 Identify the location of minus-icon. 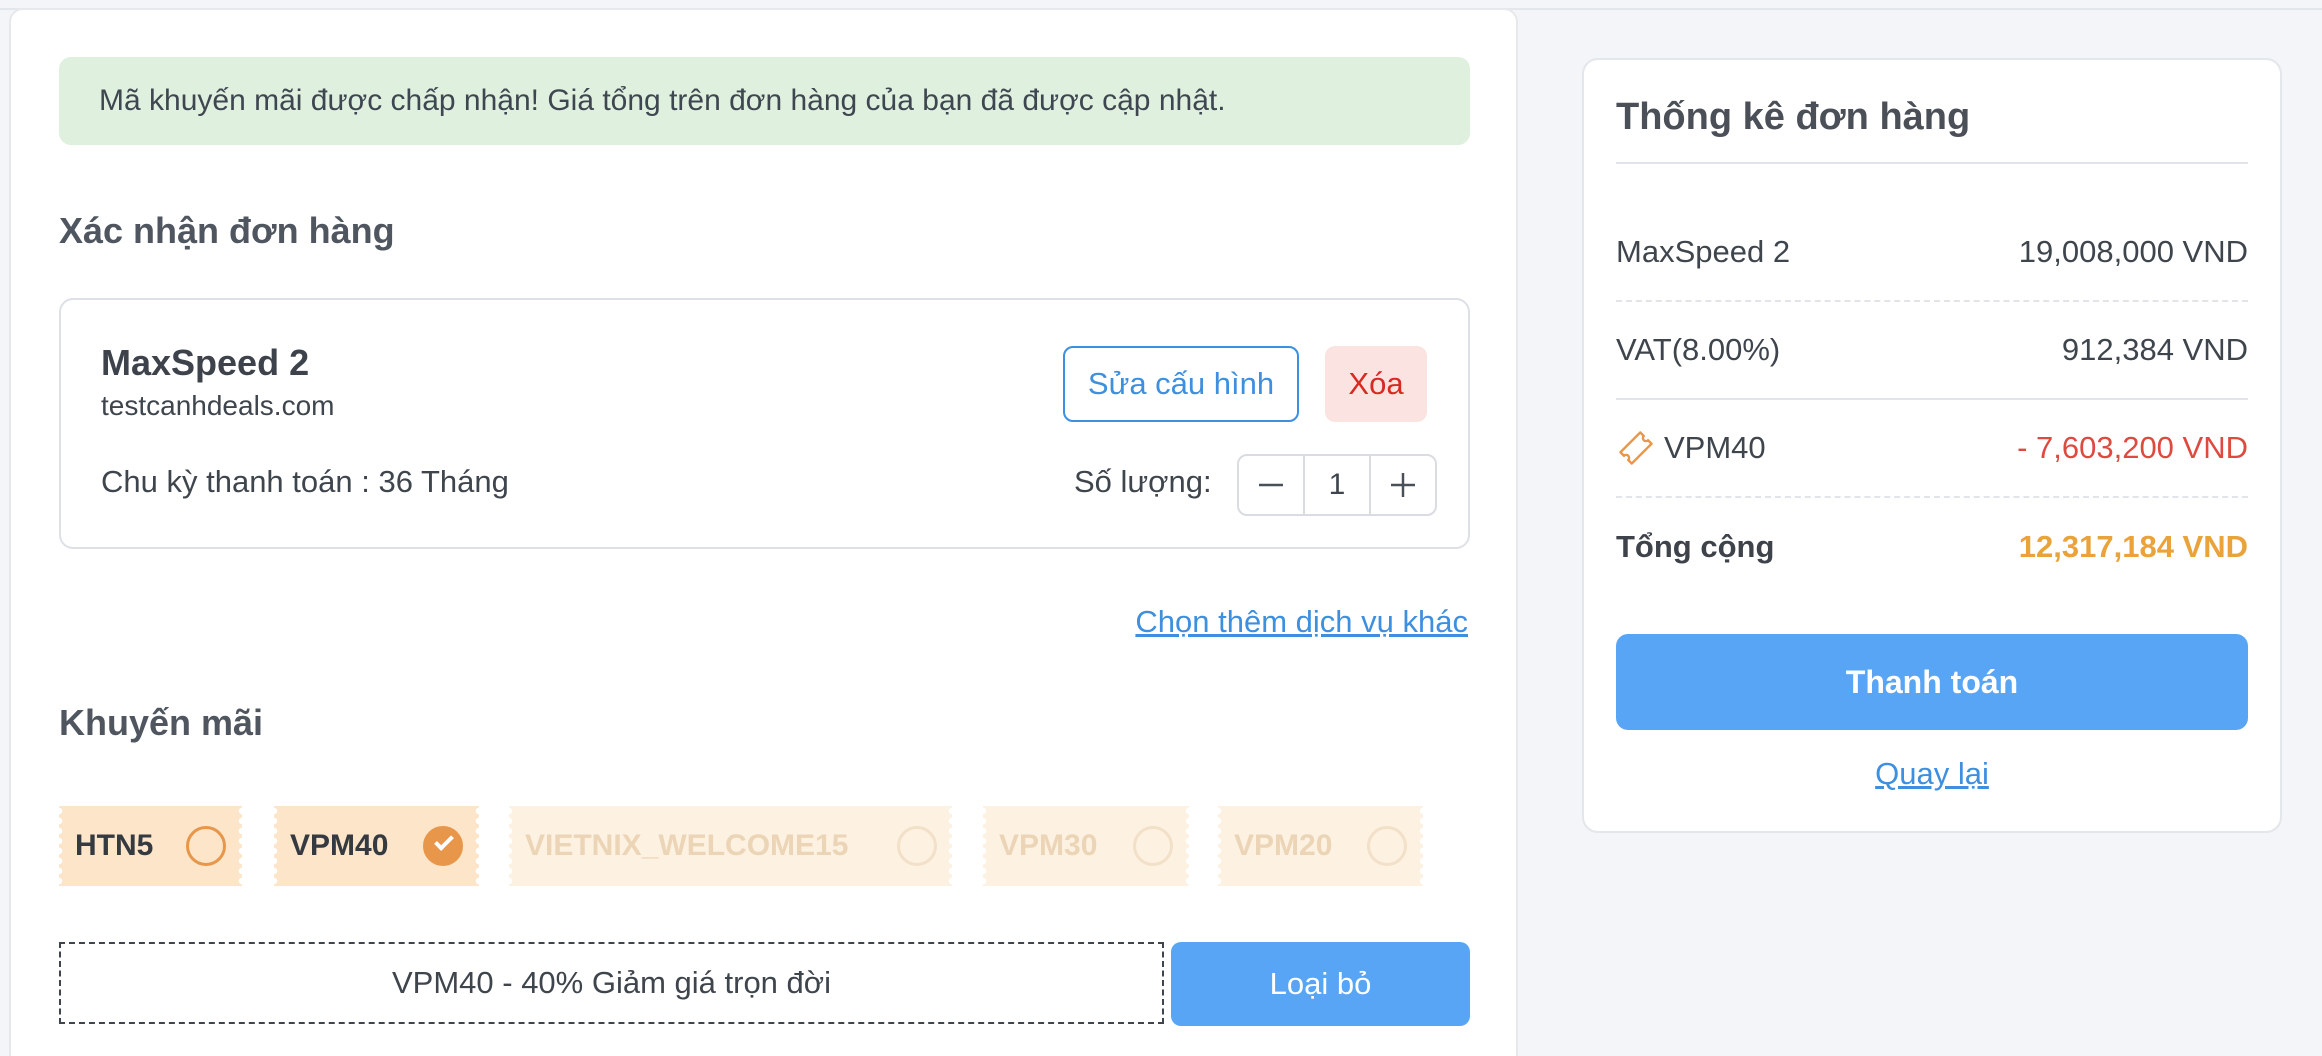
(1271, 485).